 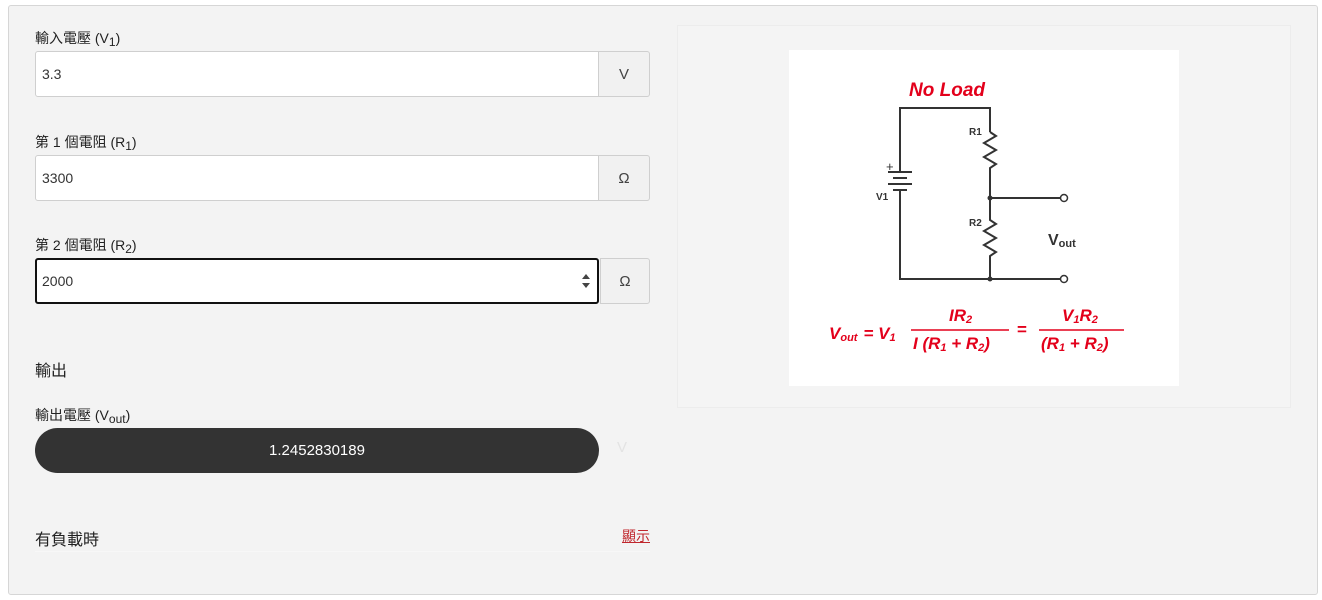 What do you see at coordinates (1105, 343) in the screenshot?
I see `formula-den2-tail: )` at bounding box center [1105, 343].